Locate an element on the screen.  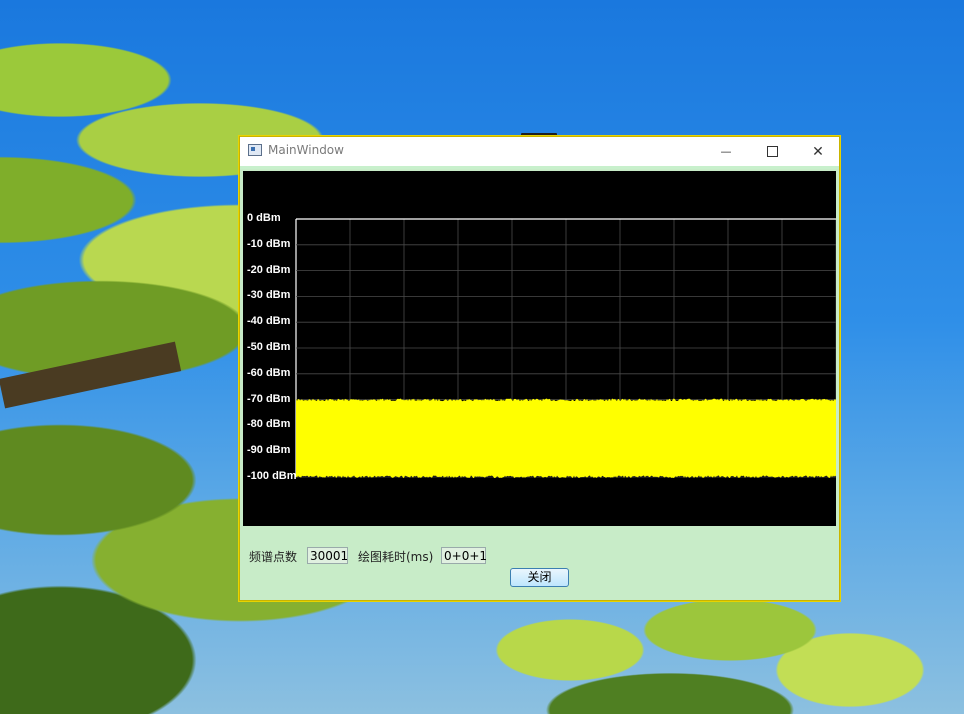
y-tick-label: -70 dBm is located at coordinates (269, 398).